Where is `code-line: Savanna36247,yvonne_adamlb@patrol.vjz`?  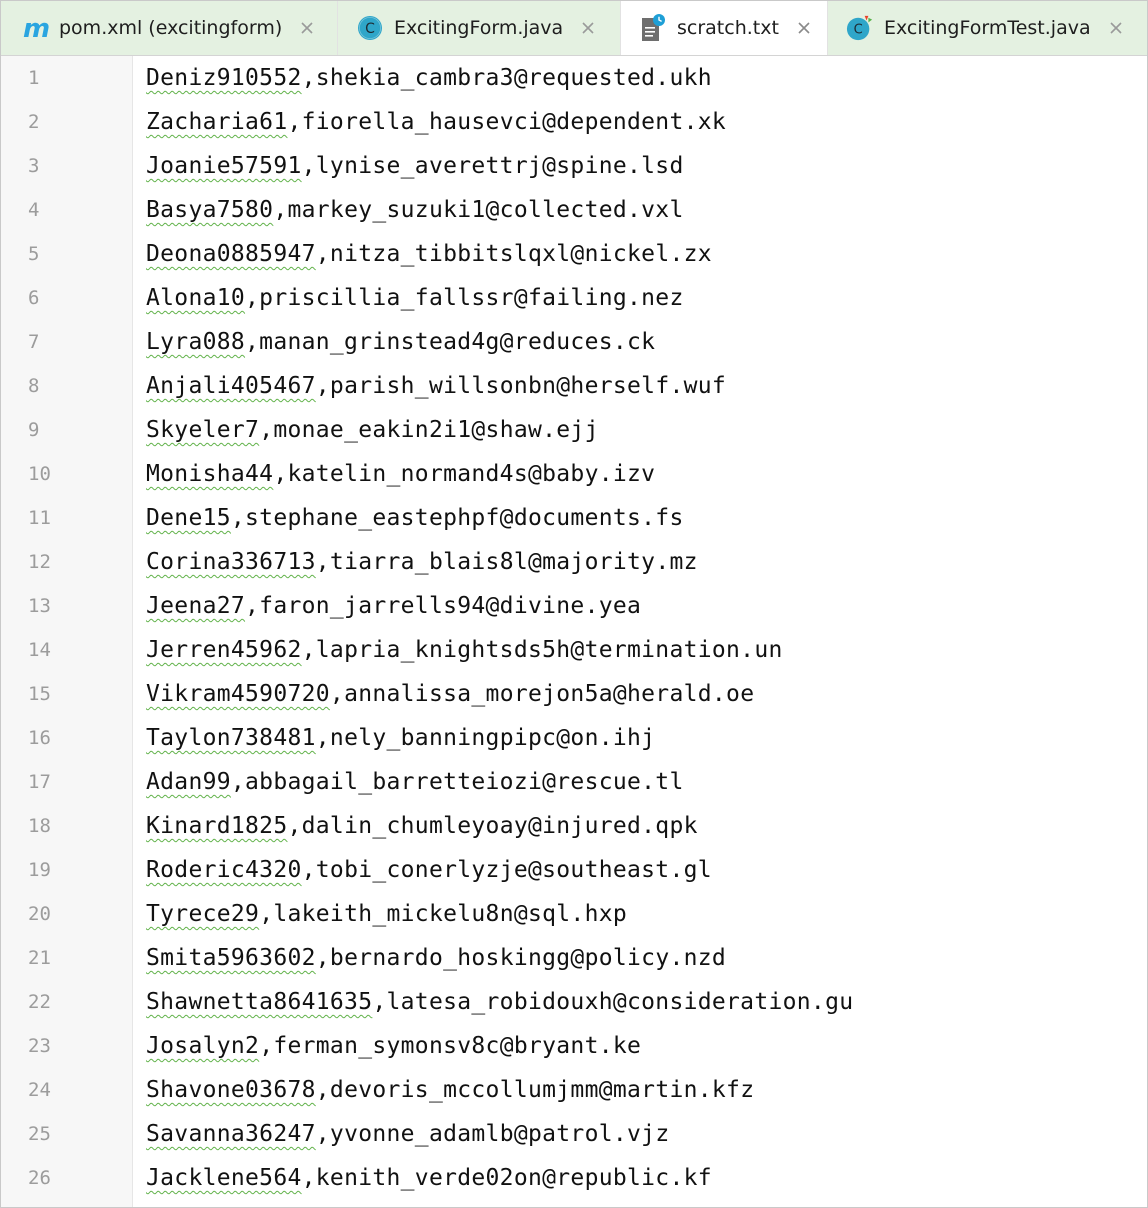
code-line: Savanna36247,yvonne_adamlb@patrol.vjz is located at coordinates (646, 1134).